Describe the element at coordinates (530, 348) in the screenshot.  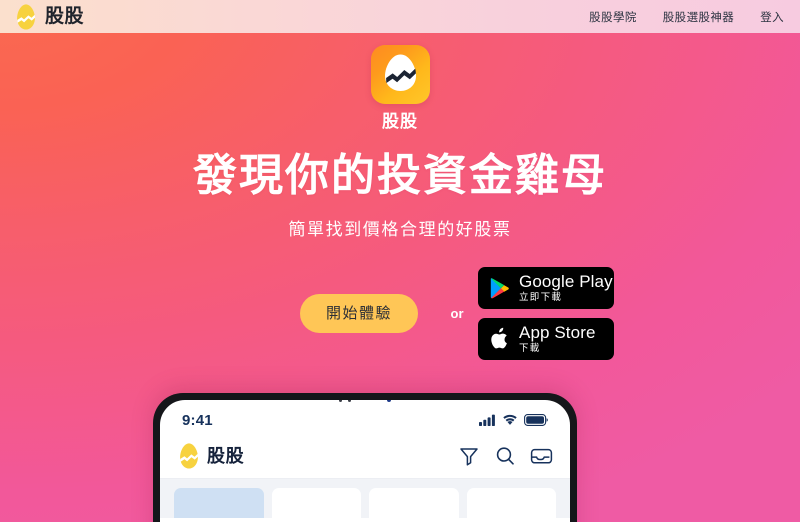
I see `app-store-subtitle: 下載` at that location.